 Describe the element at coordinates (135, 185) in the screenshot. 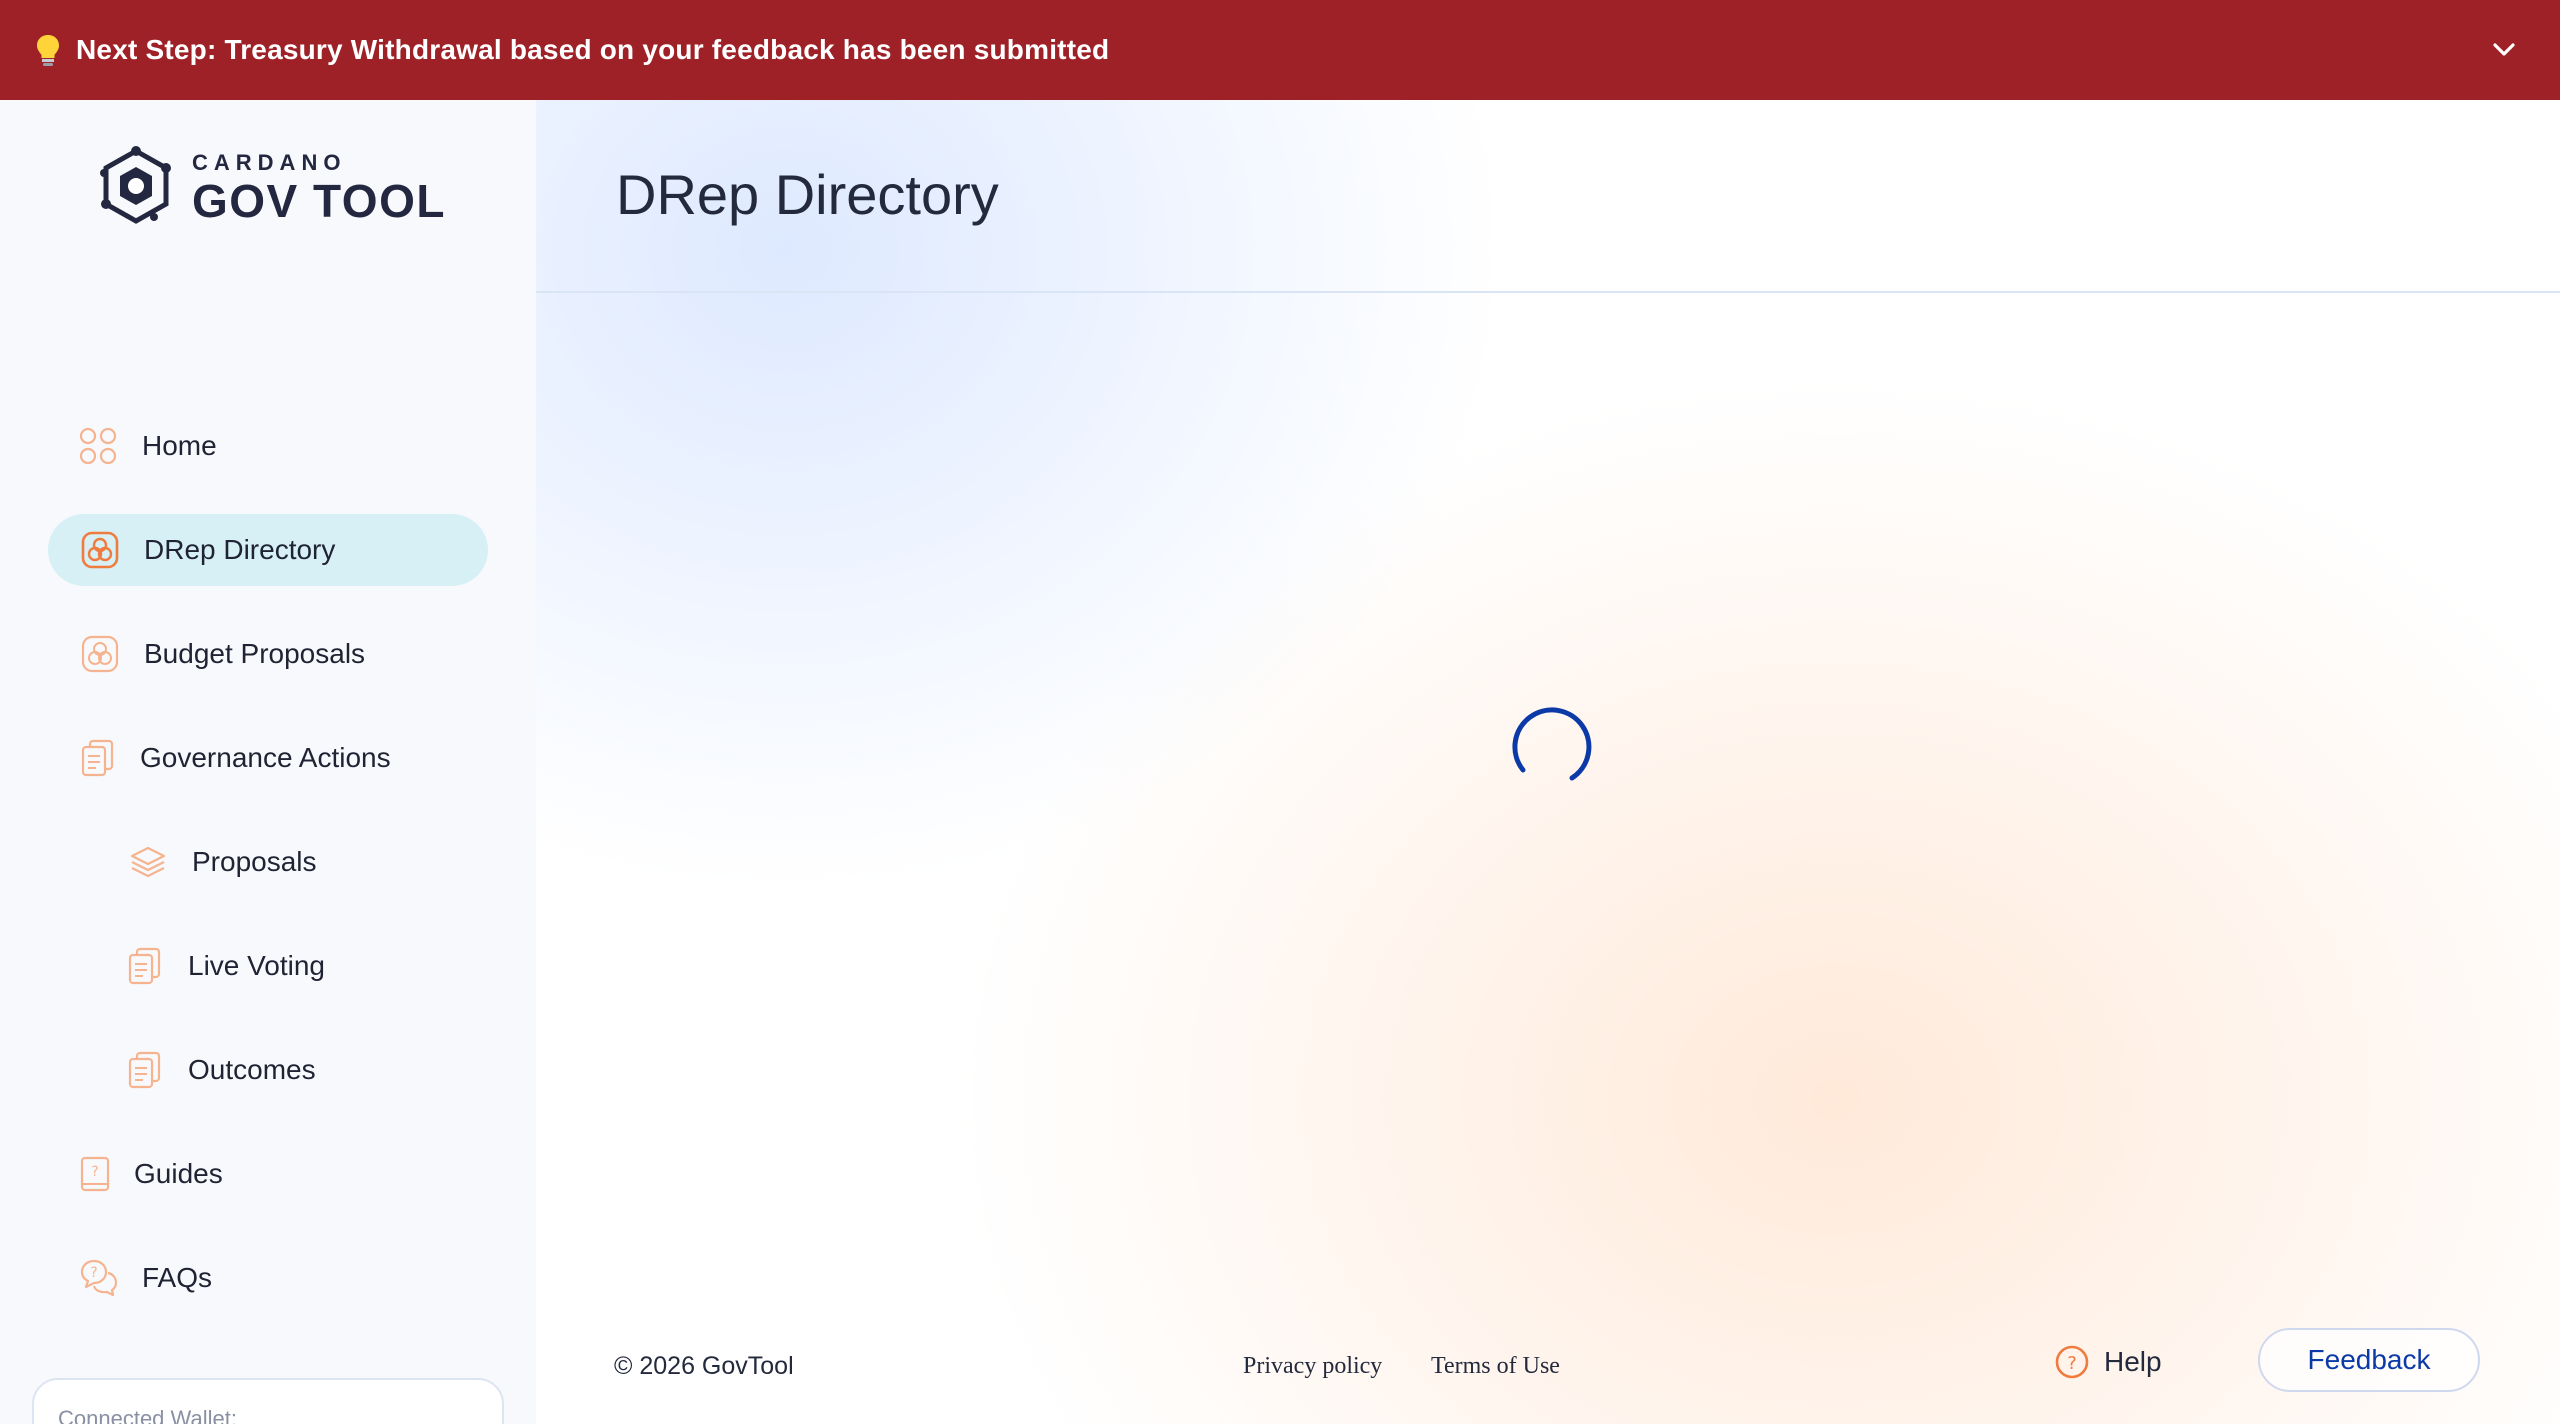

I see `govtool-logo-icon` at that location.